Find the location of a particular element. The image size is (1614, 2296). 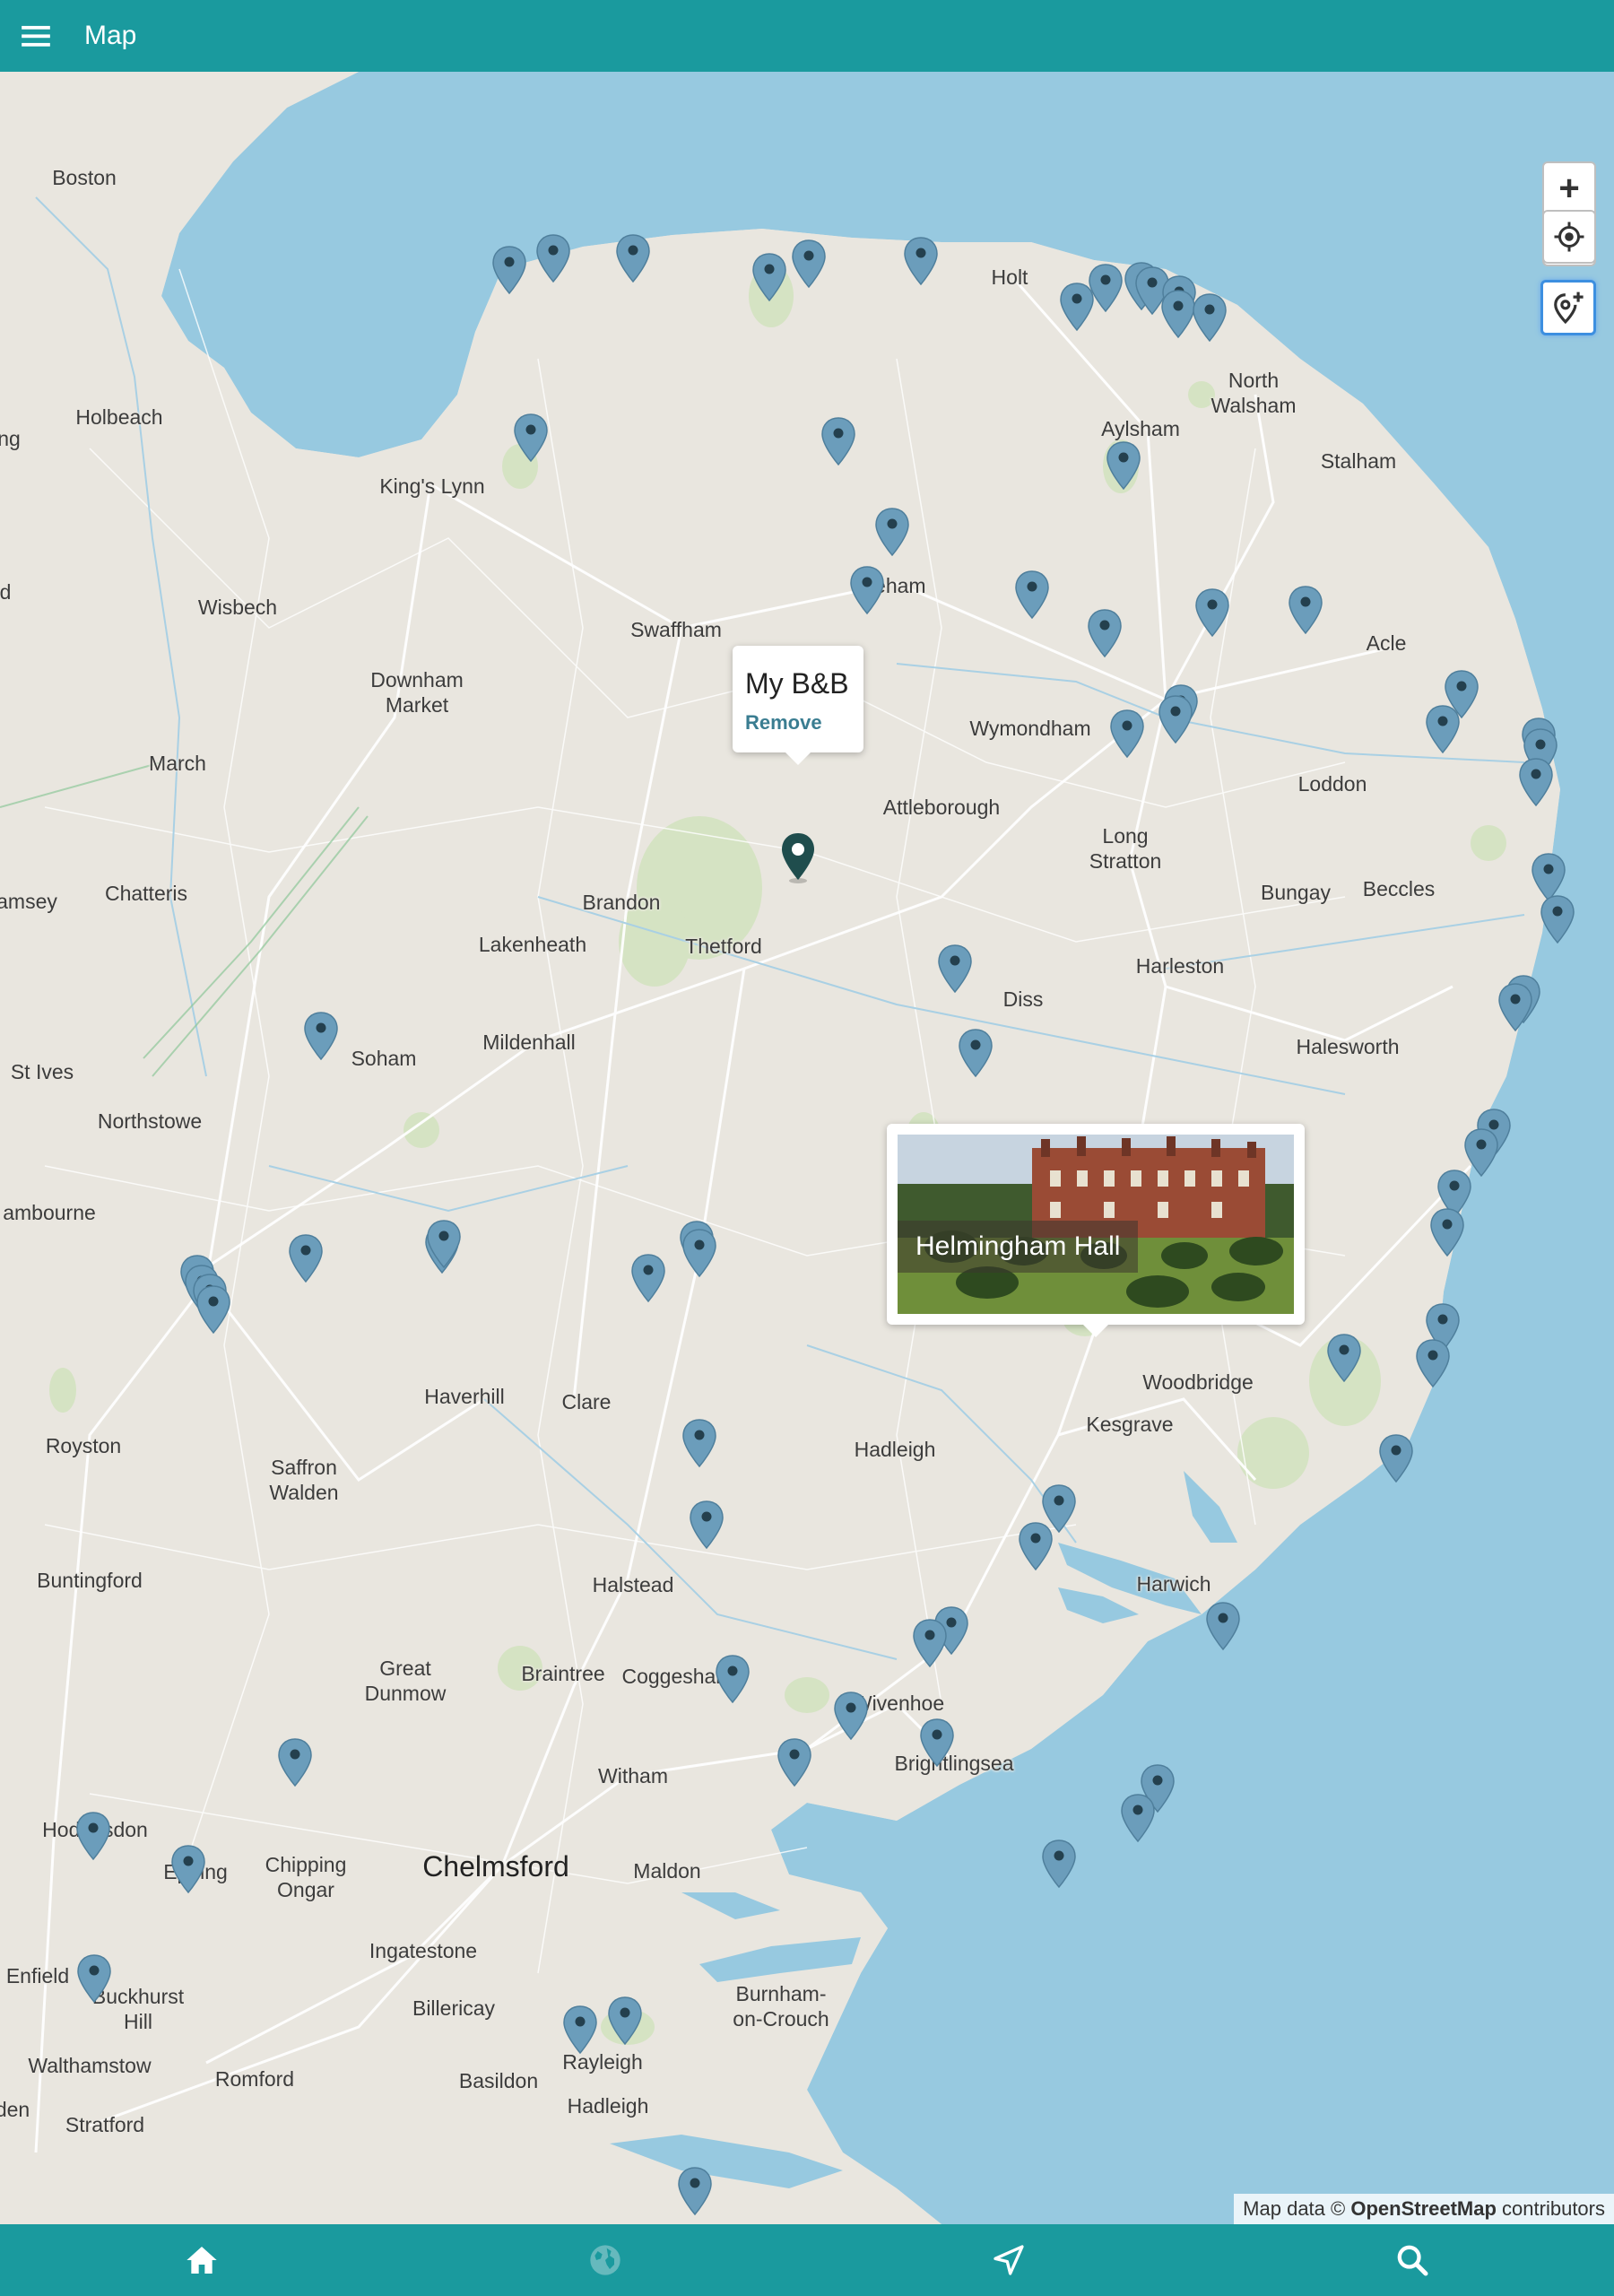

zoom-in-button: + is located at coordinates (1569, 188).